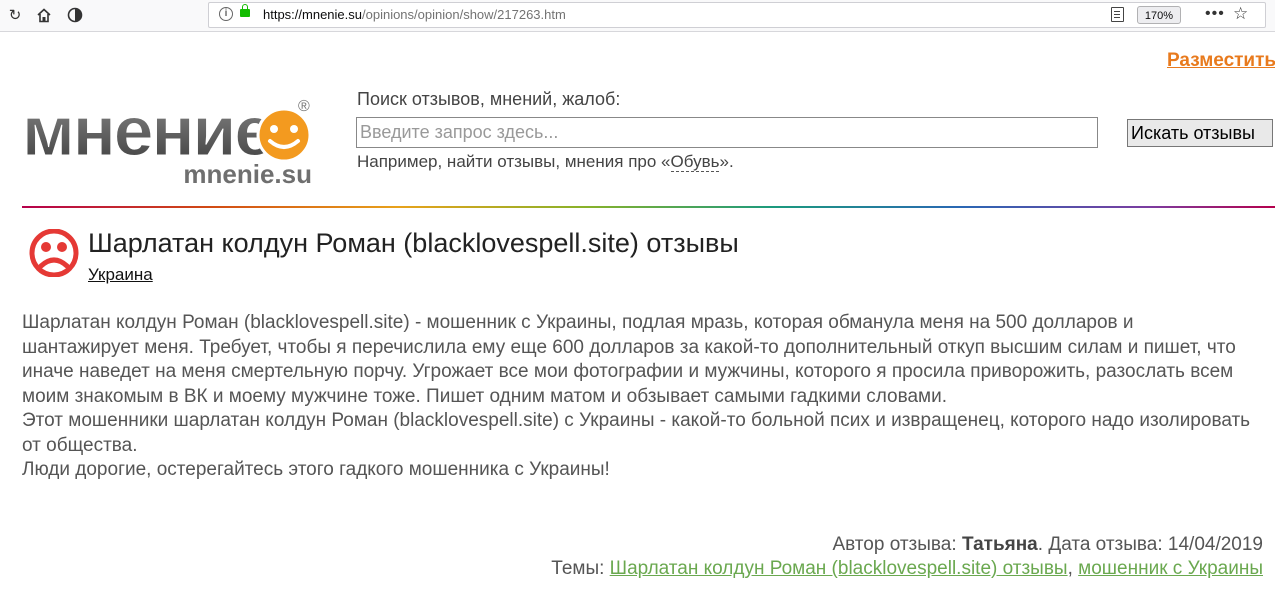 The height and width of the screenshot is (599, 1275). I want to click on home-icon, so click(44, 15).